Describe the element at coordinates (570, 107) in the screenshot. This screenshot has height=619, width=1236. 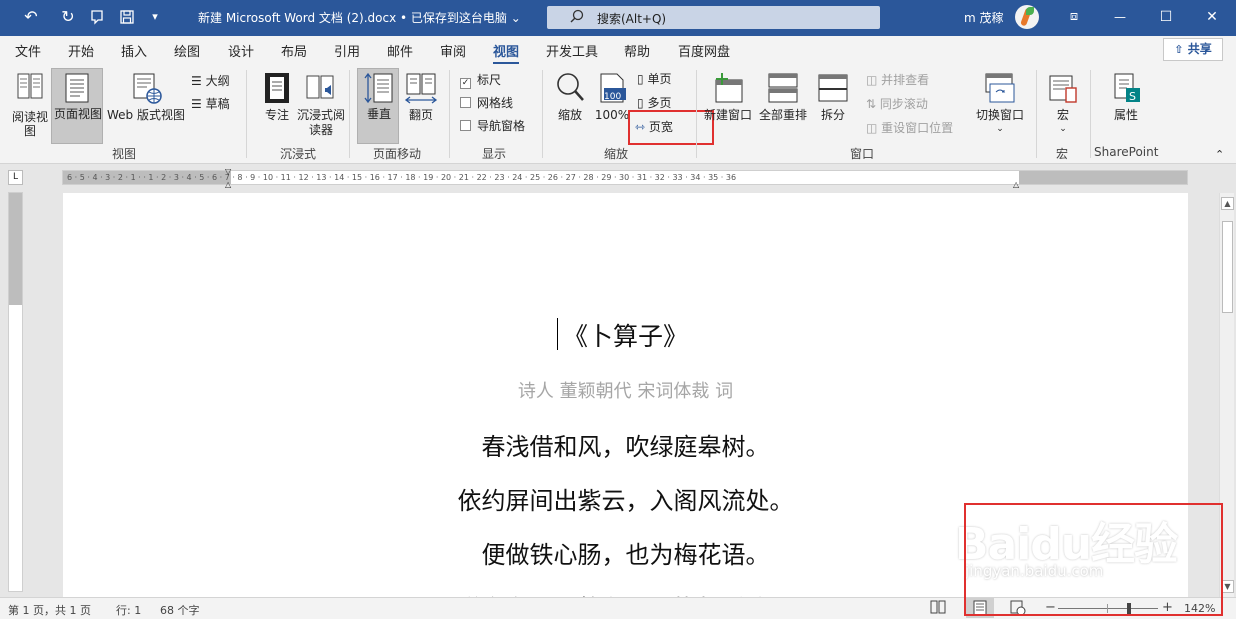
I see `zoom-button: 缩放` at that location.